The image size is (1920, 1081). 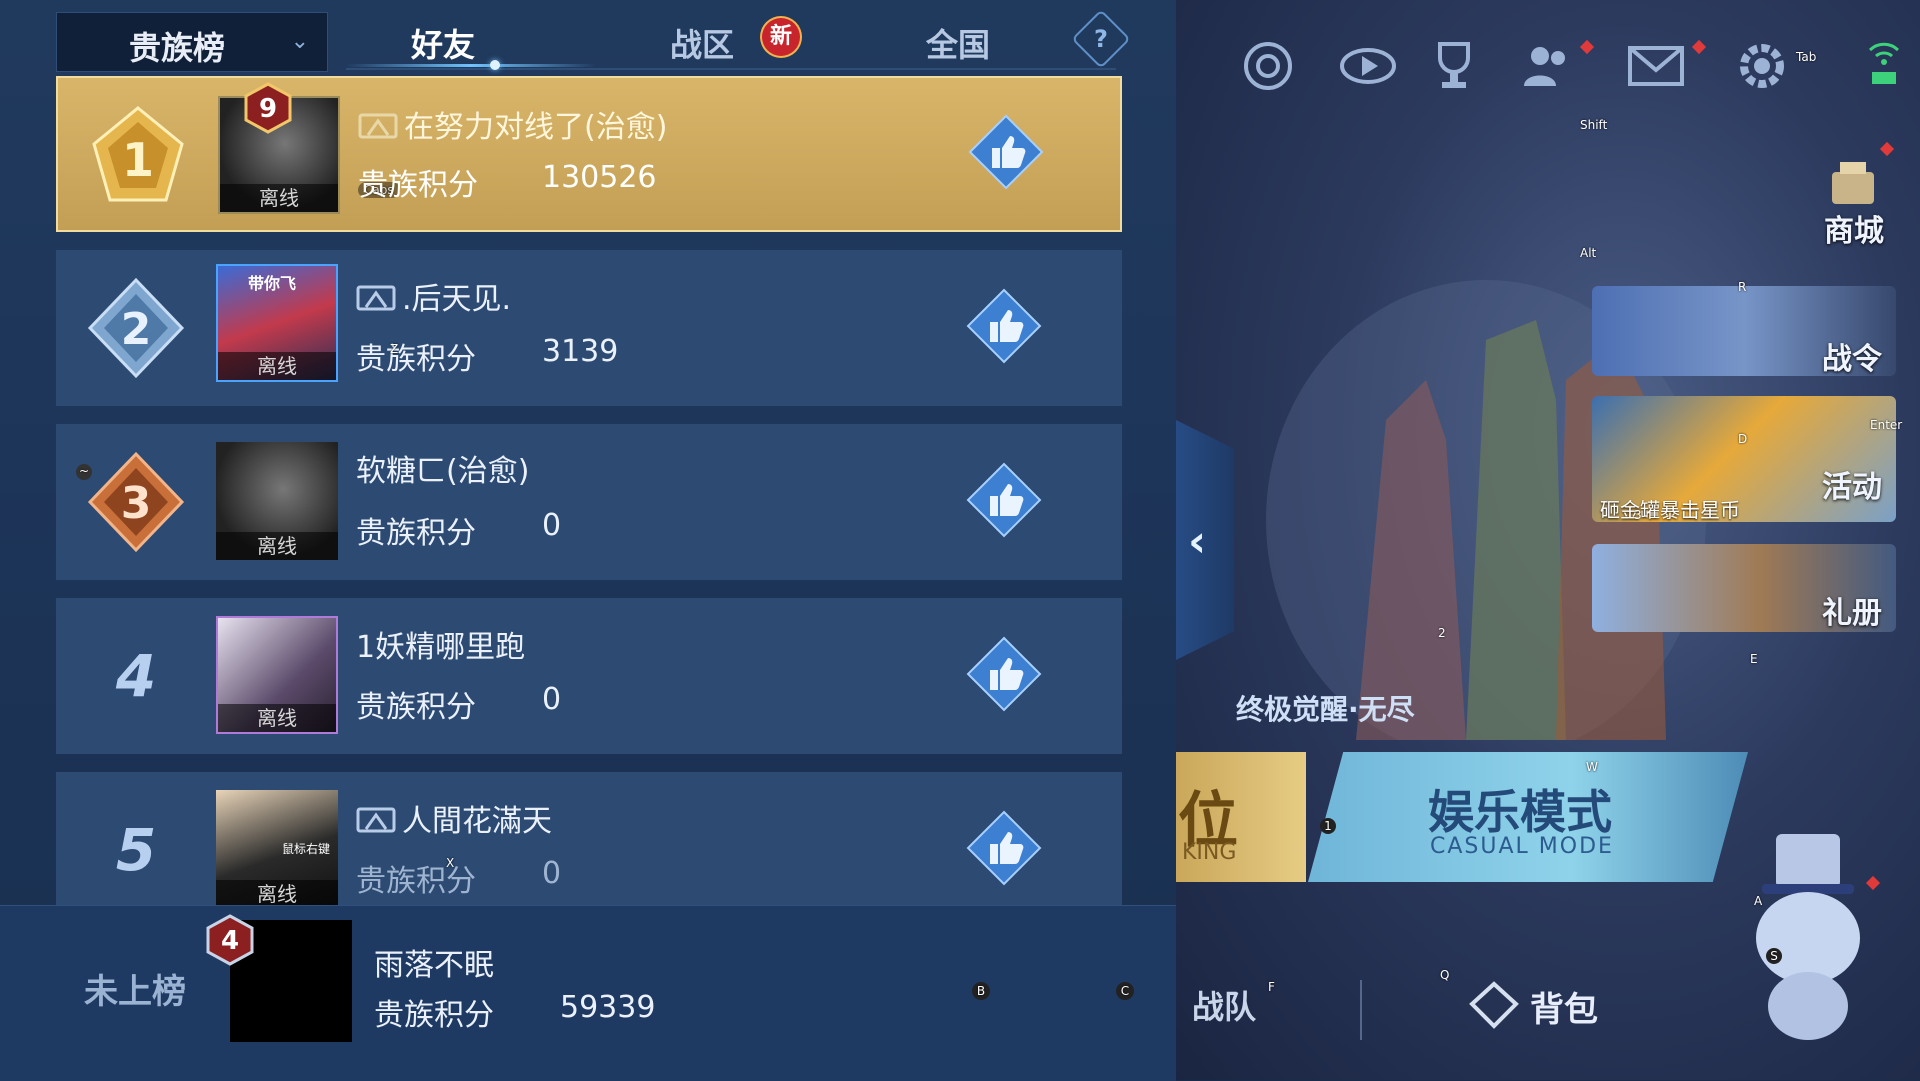 I want to click on friends-icon, so click(x=1548, y=66).